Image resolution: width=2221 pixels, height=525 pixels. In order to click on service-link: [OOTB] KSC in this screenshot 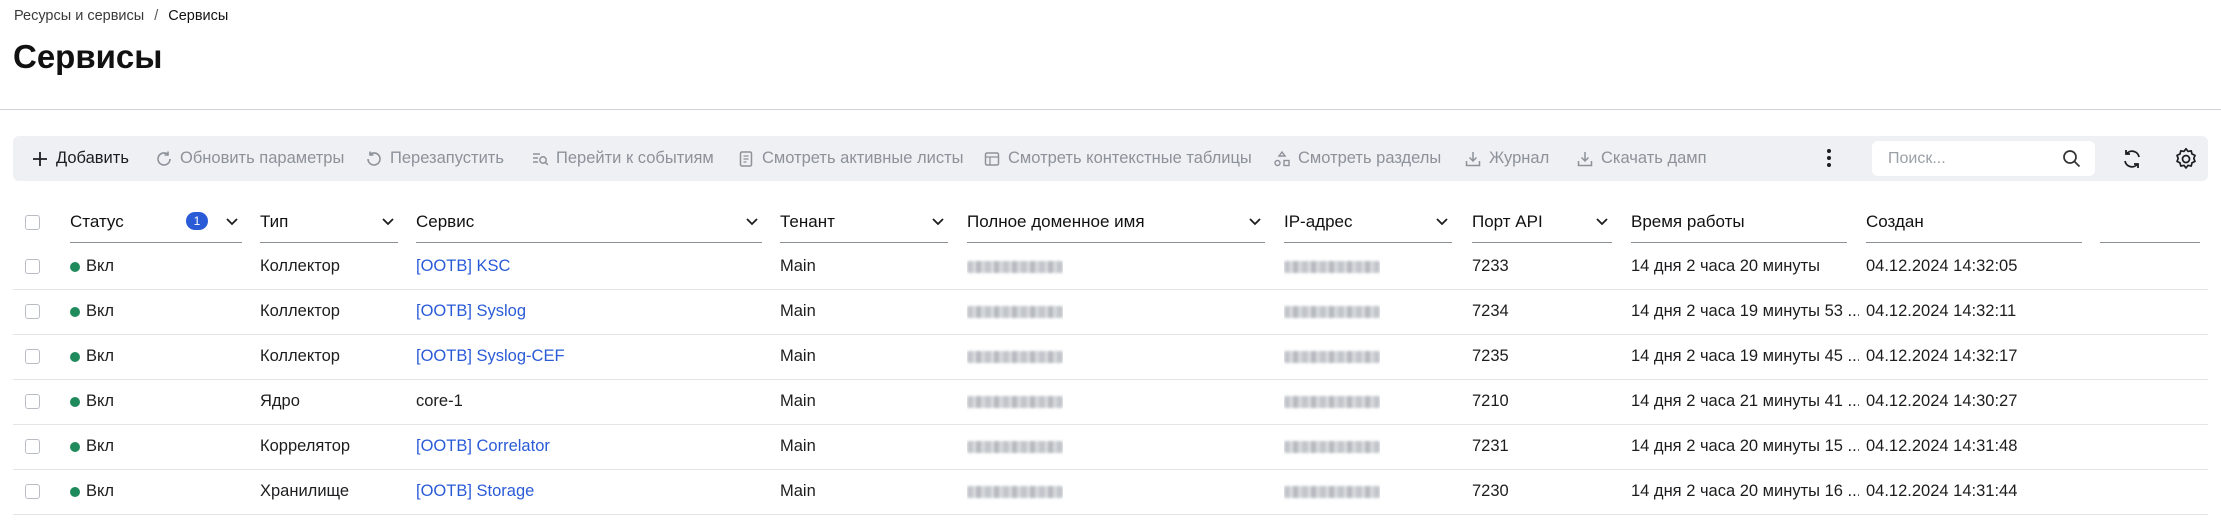, I will do `click(463, 266)`.